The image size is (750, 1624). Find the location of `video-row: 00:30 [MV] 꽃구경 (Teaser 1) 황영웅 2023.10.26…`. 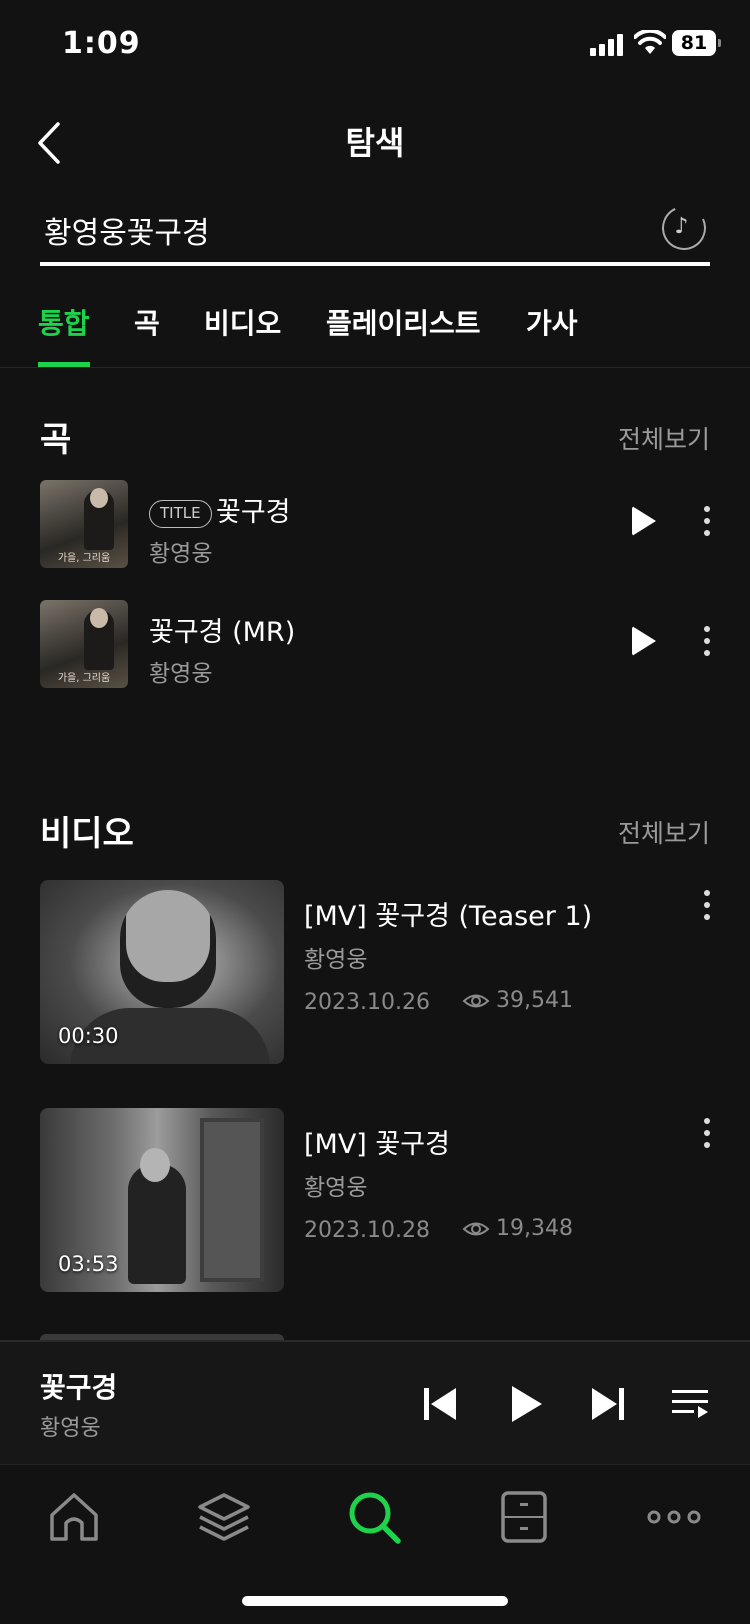

video-row: 00:30 [MV] 꽃구경 (Teaser 1) 황영웅 2023.10.26… is located at coordinates (375, 972).